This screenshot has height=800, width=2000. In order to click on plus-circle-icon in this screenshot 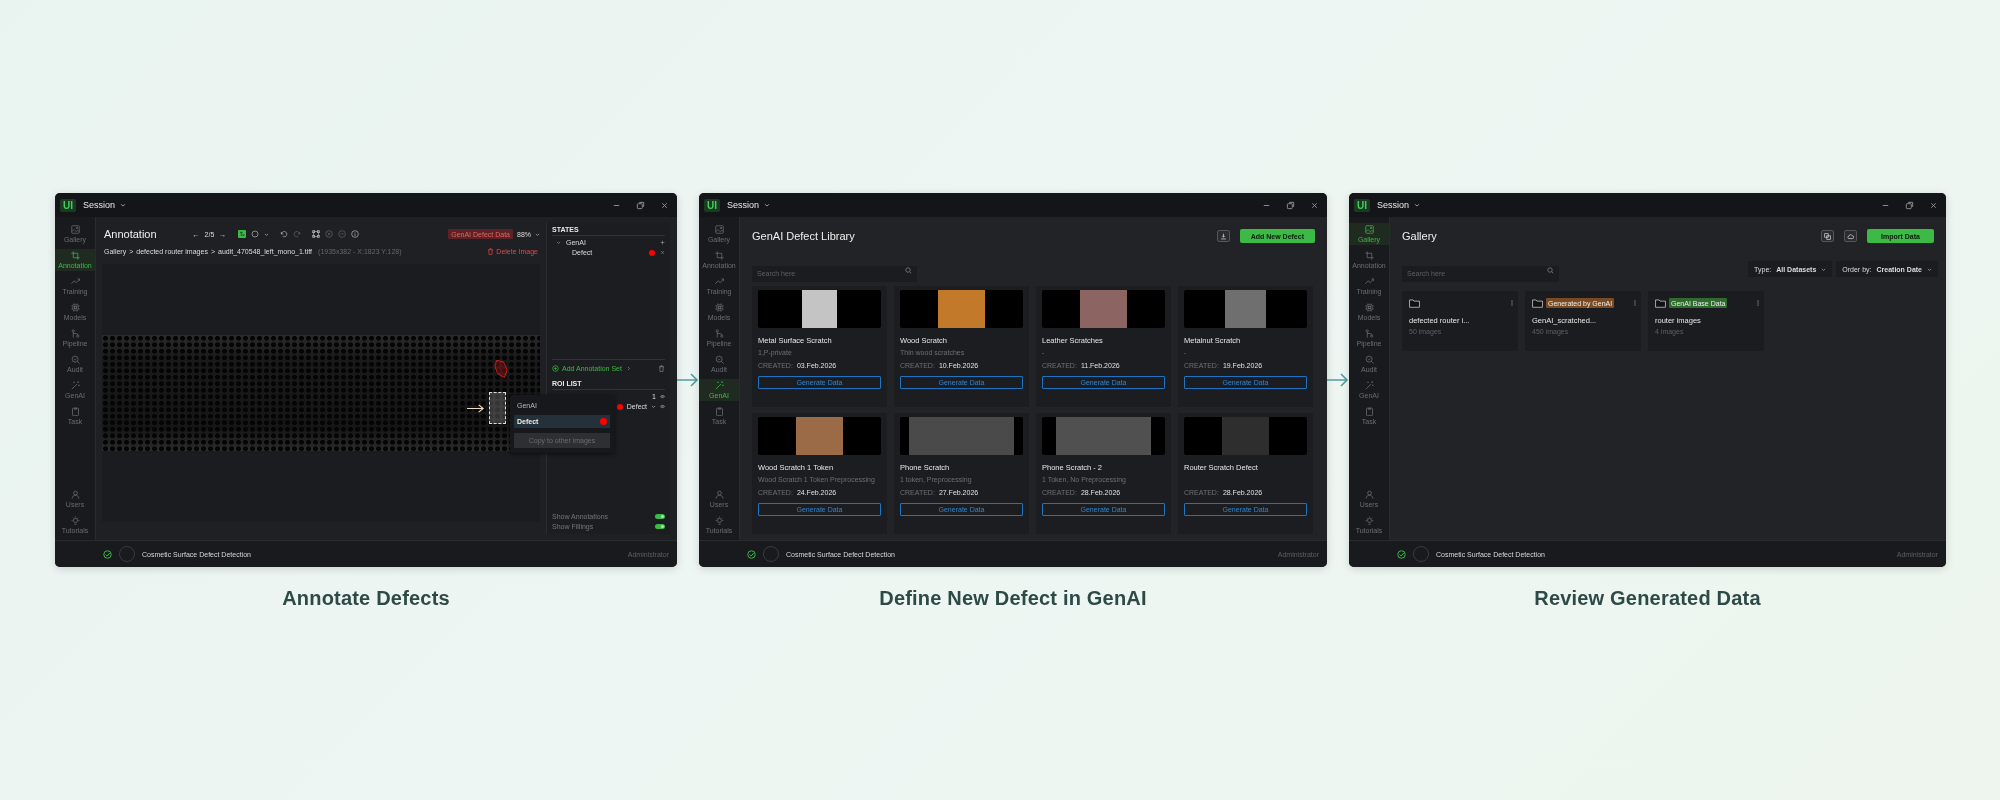, I will do `click(555, 368)`.